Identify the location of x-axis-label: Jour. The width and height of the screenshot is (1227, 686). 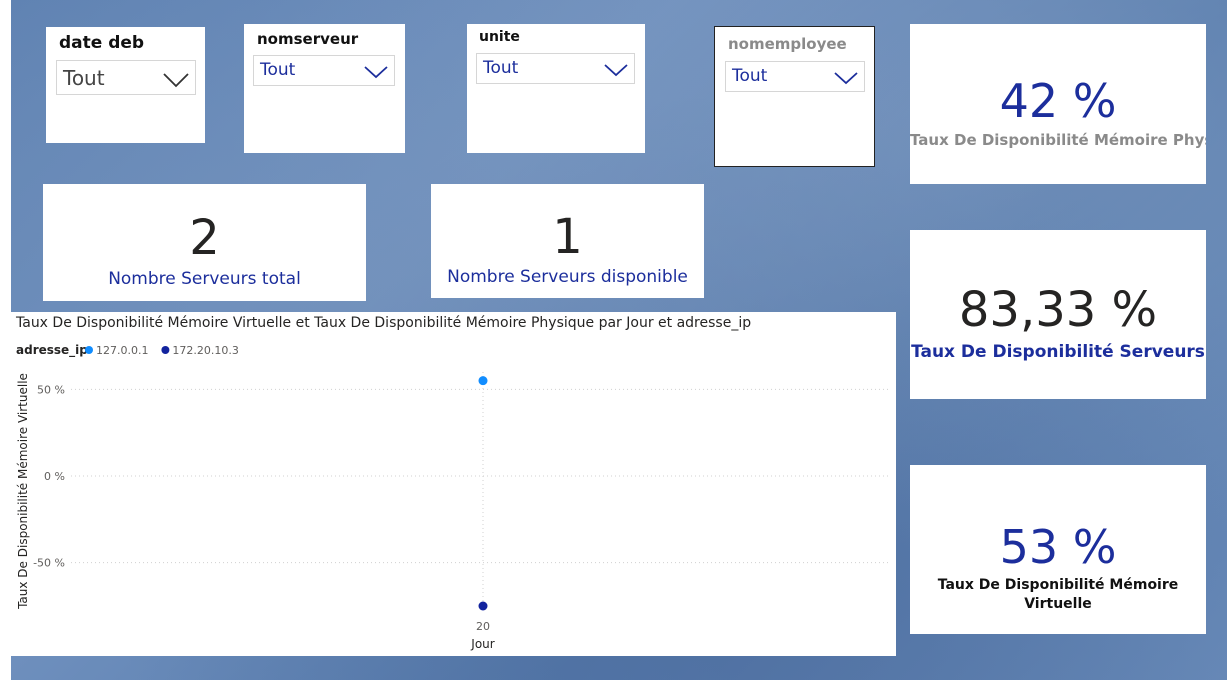
(482, 644).